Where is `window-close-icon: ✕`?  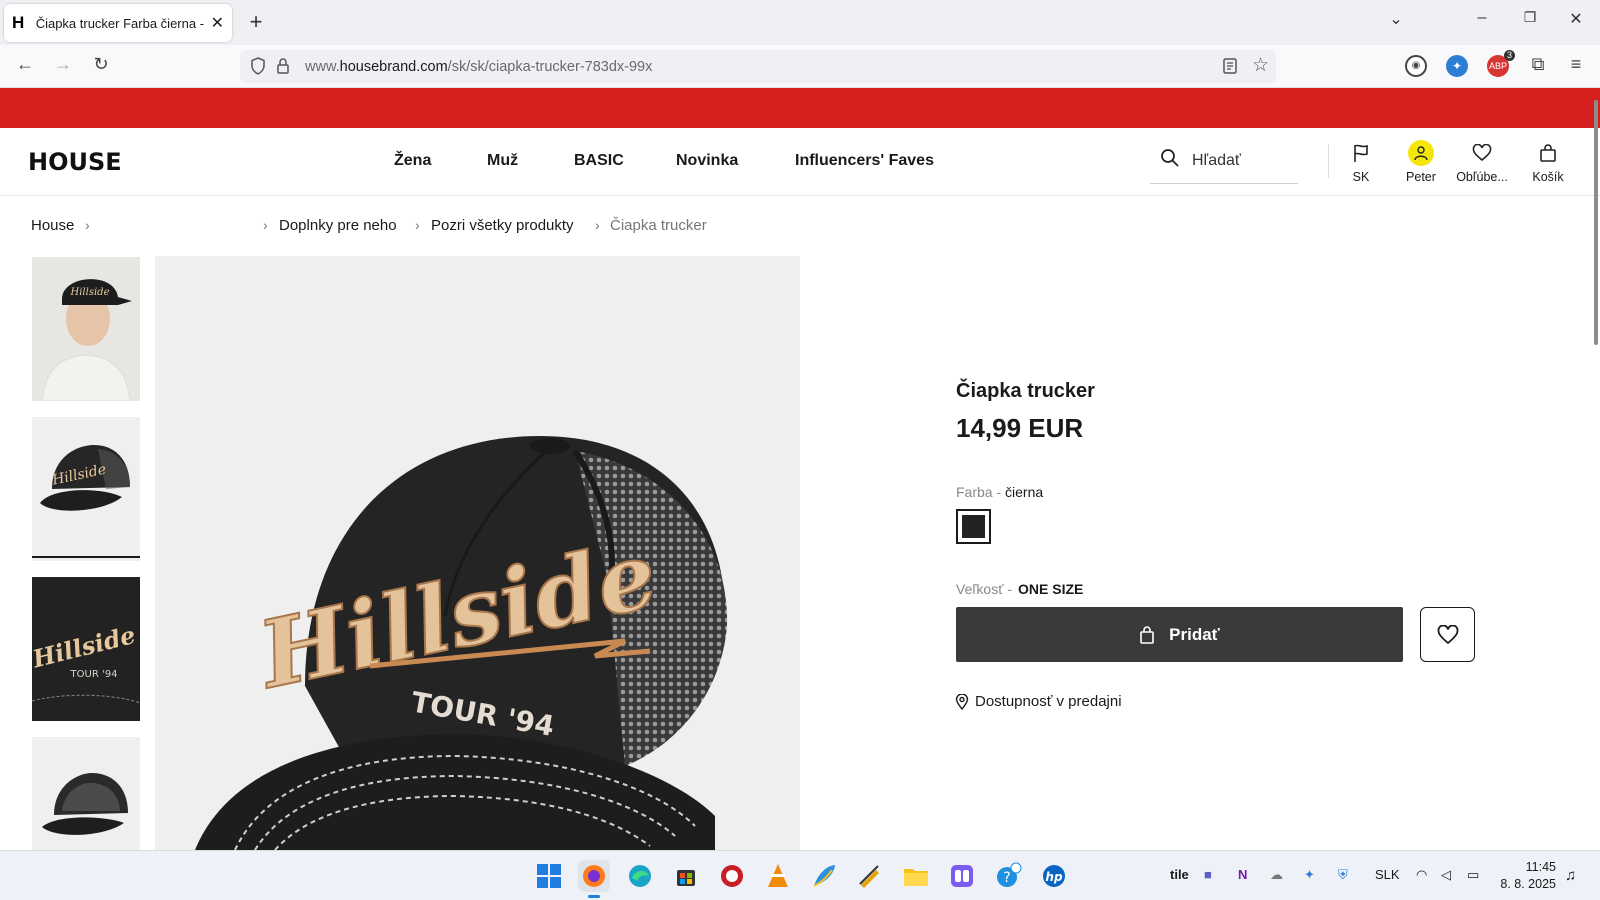
window-close-icon: ✕ is located at coordinates (1576, 19).